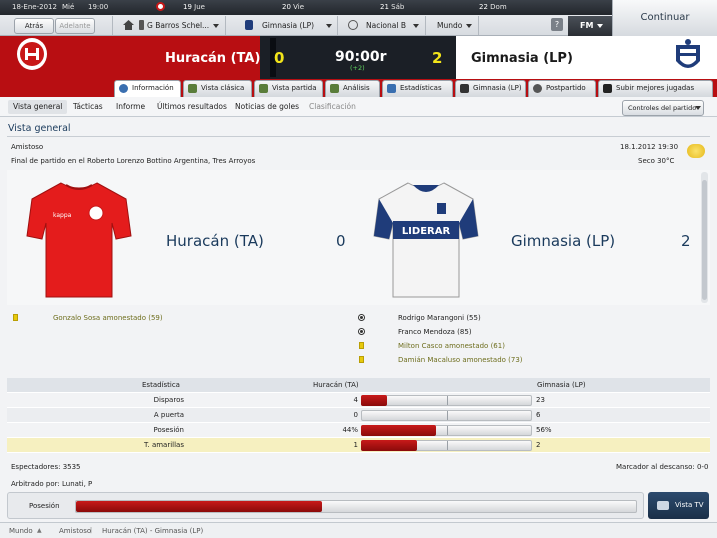 This screenshot has width=717, height=538. What do you see at coordinates (538, 415) in the screenshot?
I see `stat-away-value: 6` at bounding box center [538, 415].